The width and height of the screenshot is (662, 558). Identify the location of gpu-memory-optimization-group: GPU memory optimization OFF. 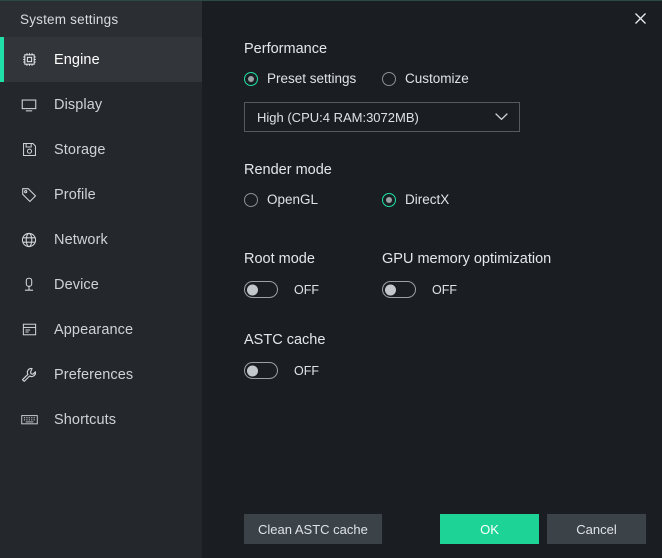
(482, 274).